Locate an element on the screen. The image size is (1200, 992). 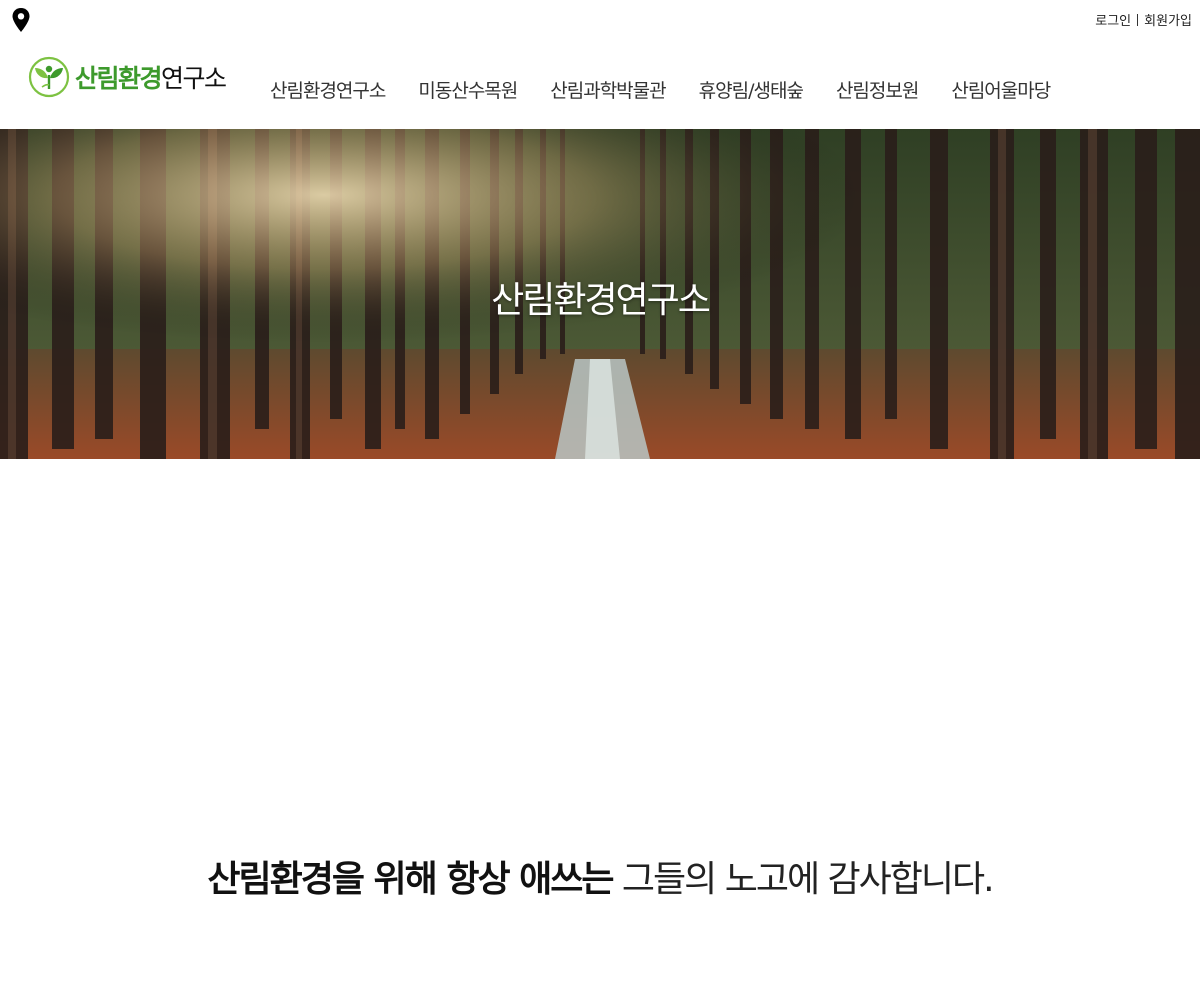
login-link: 로그인 is located at coordinates (1113, 19).